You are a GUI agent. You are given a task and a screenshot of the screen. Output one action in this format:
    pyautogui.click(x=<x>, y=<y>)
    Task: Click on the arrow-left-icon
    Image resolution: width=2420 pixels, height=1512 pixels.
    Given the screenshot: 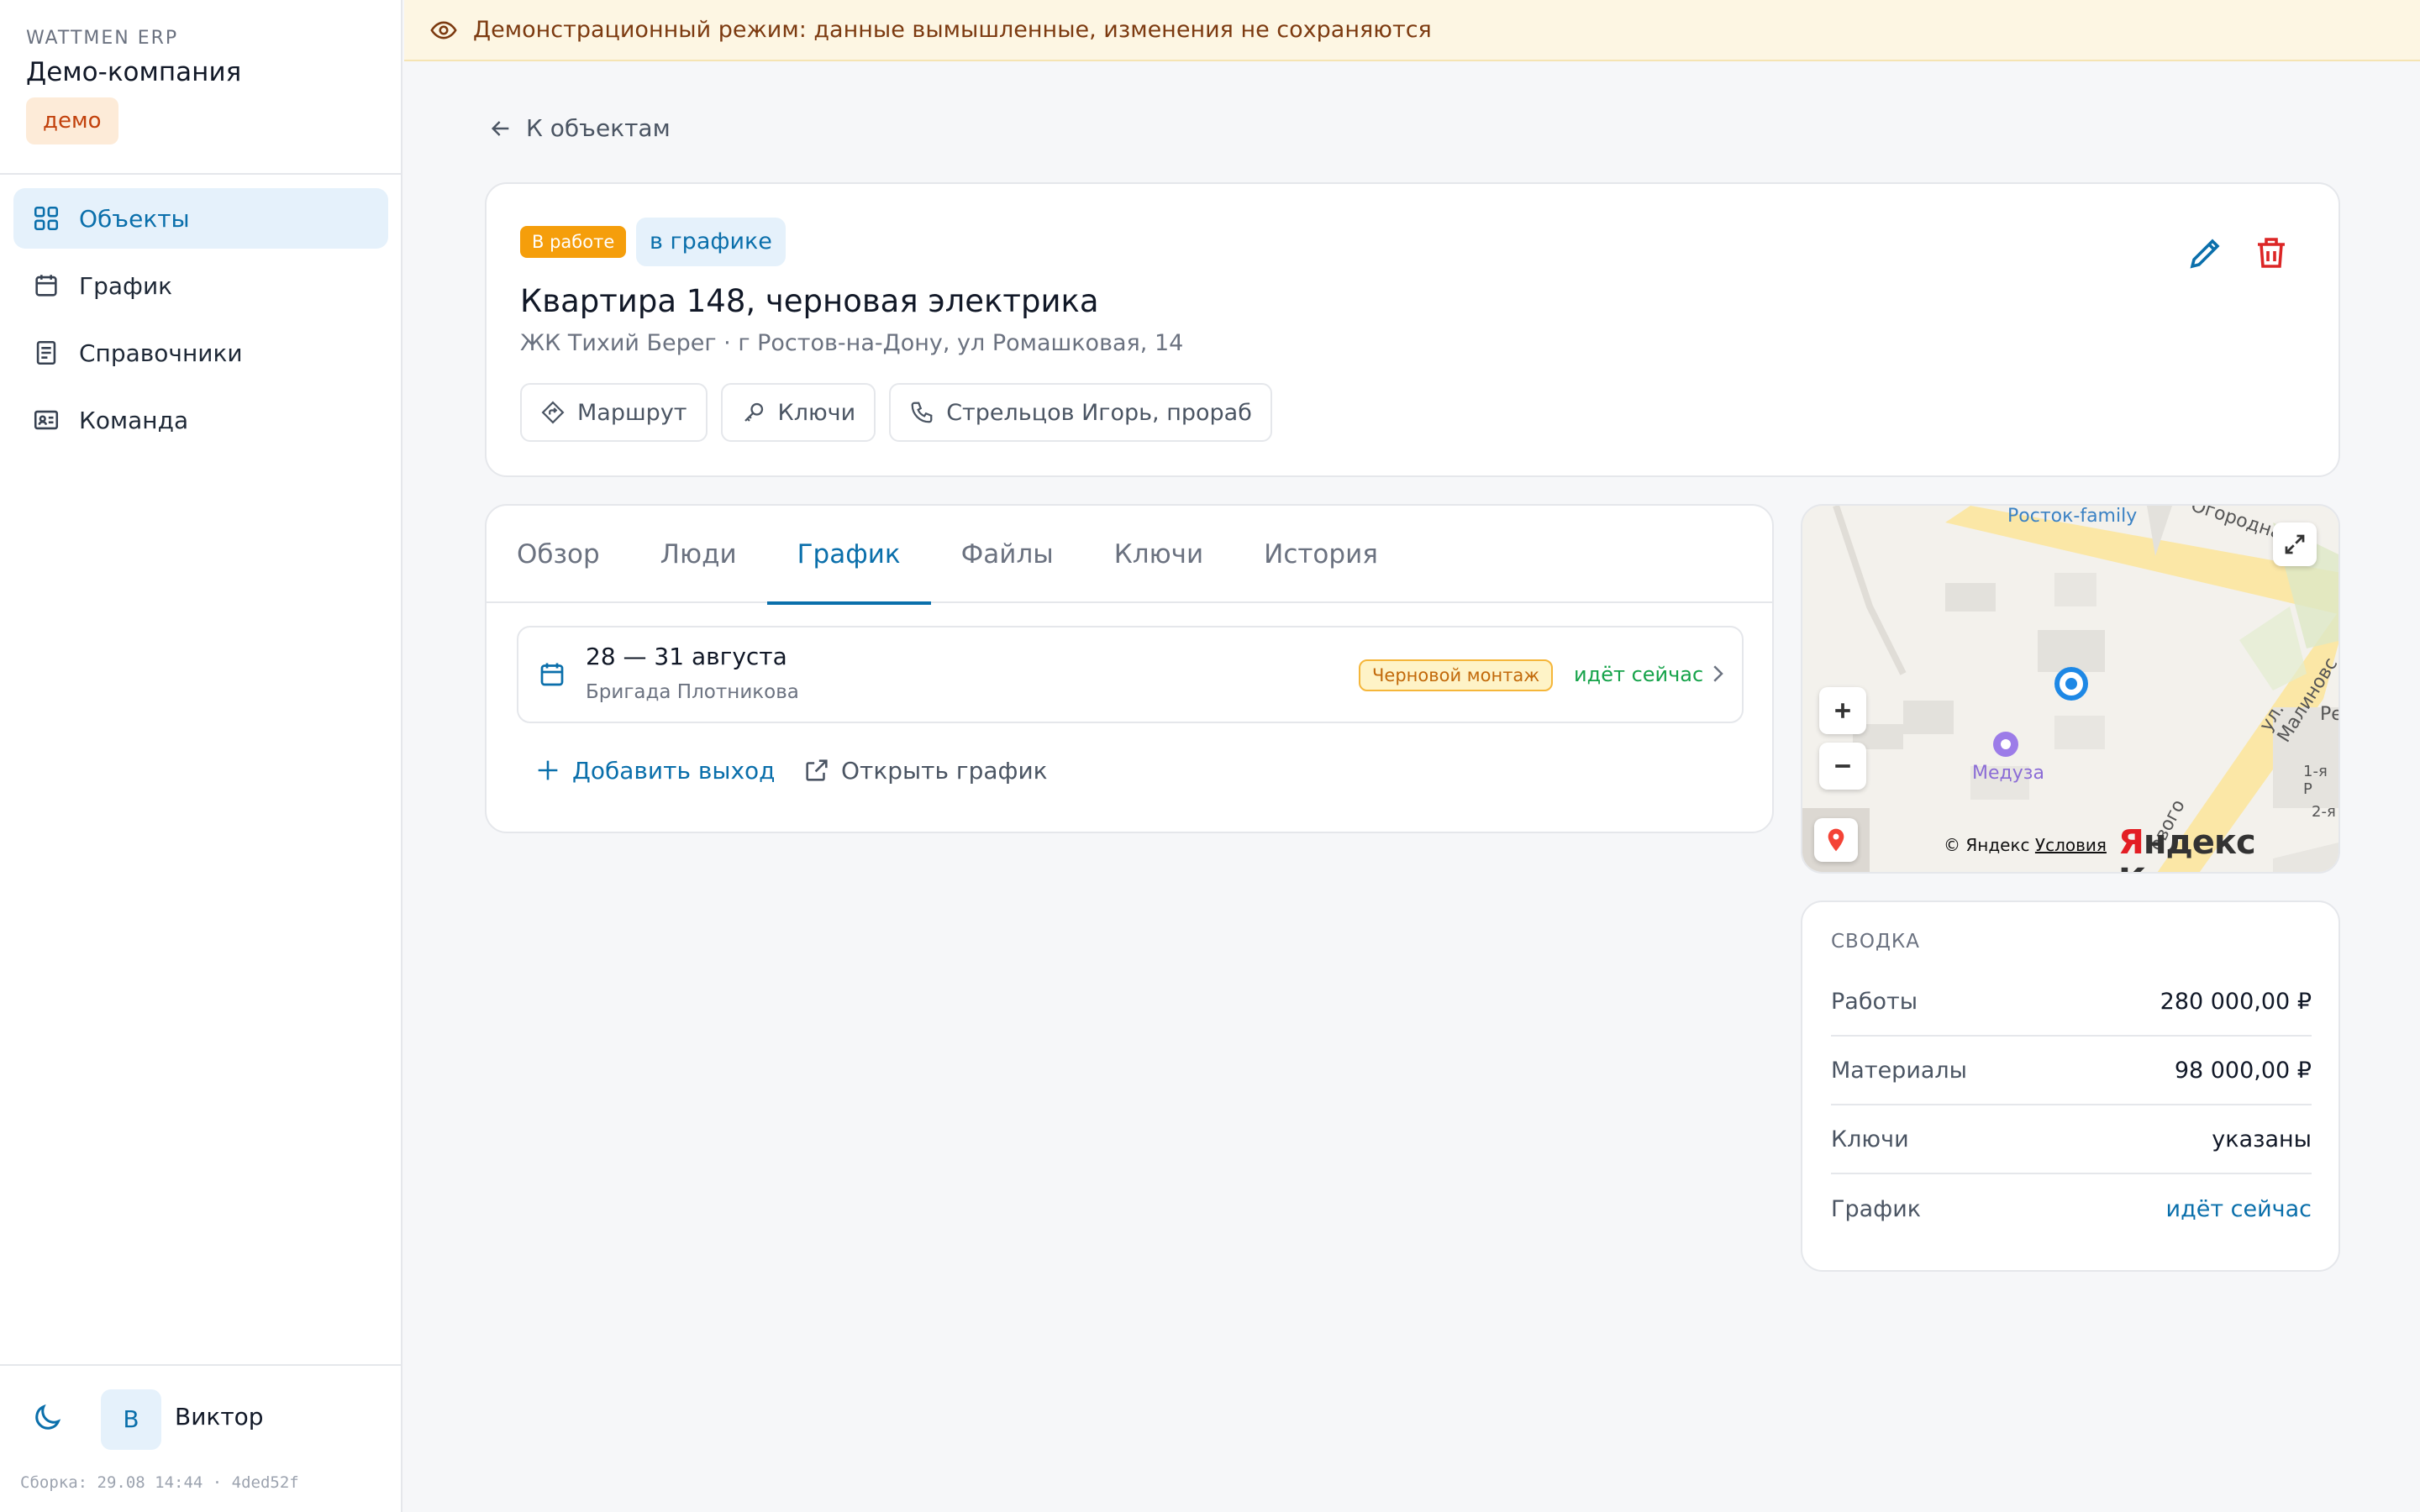 What is the action you would take?
    pyautogui.click(x=500, y=128)
    